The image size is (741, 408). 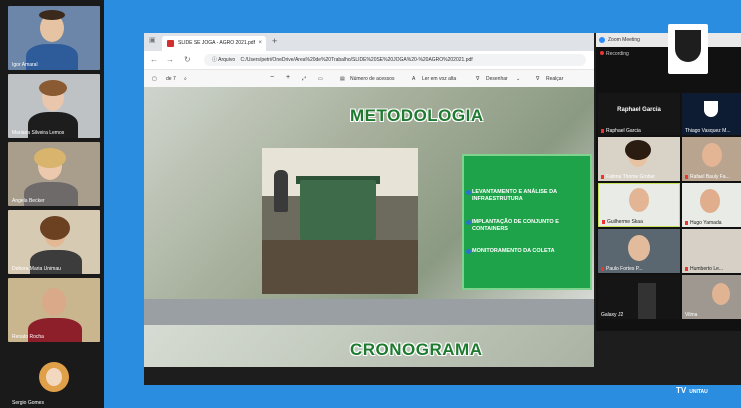 What do you see at coordinates (554, 79) in the screenshot?
I see `highlight-button: Realçar` at bounding box center [554, 79].